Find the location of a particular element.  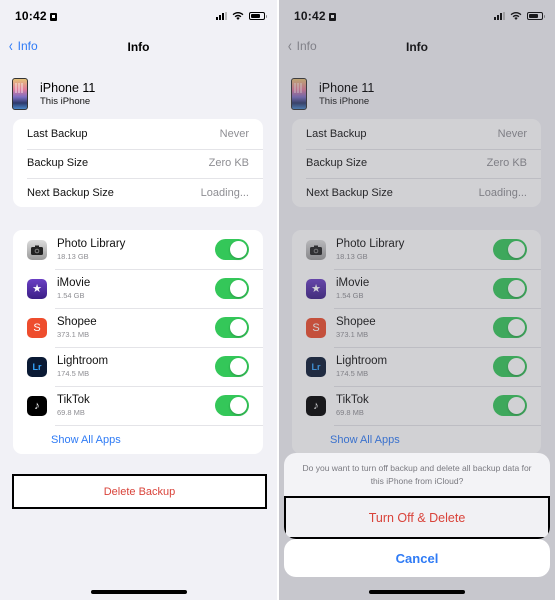

lightroom-icon: Lr is located at coordinates (37, 366).